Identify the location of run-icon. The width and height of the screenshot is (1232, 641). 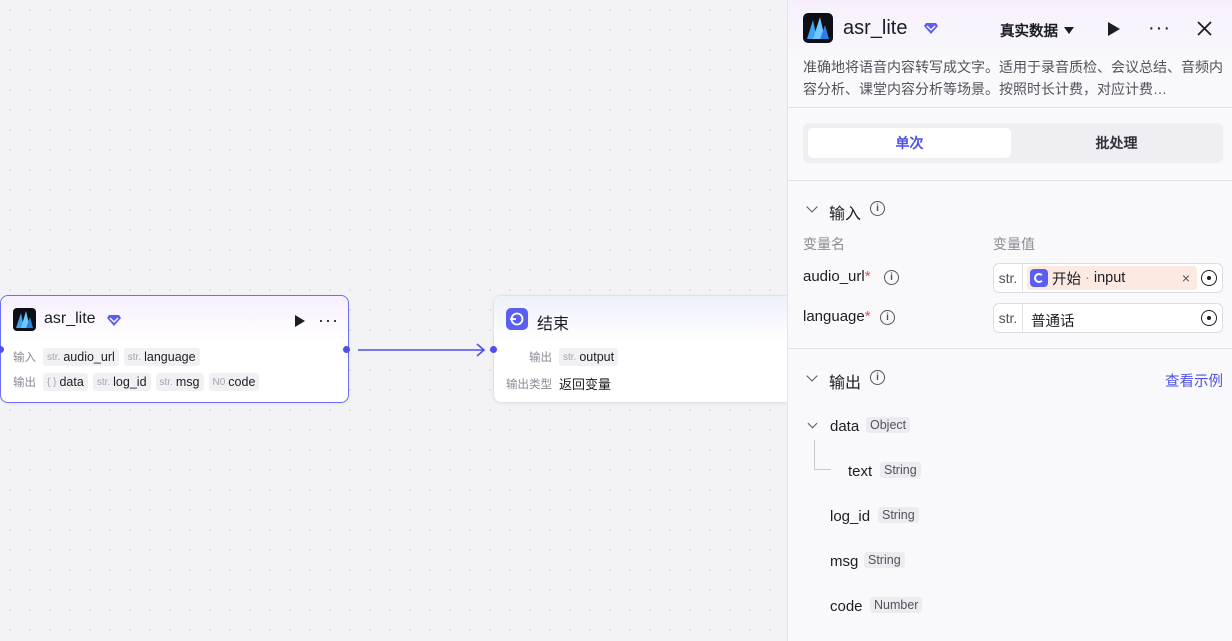
(1114, 29).